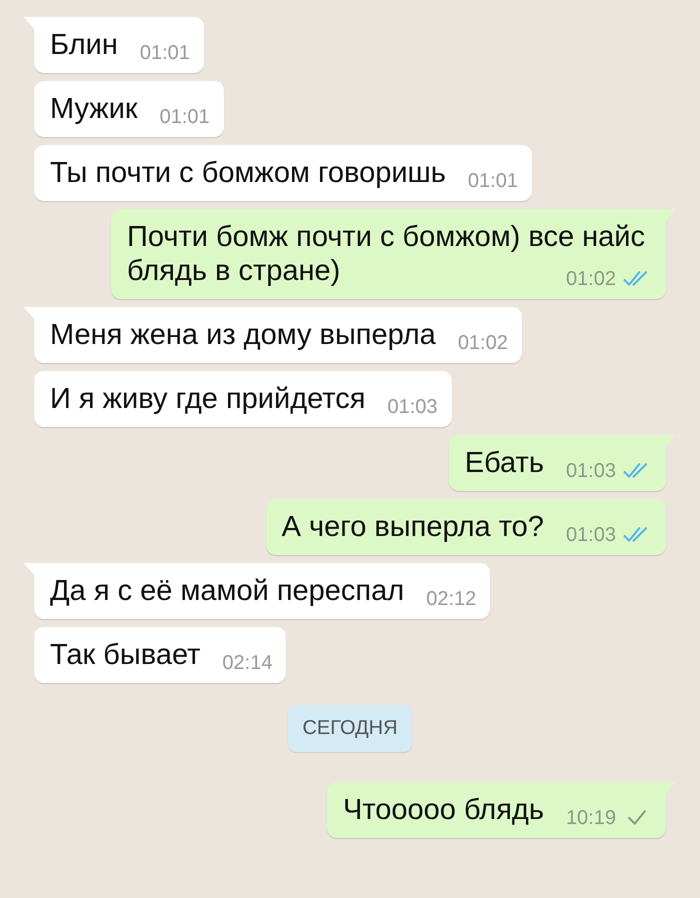 Image resolution: width=700 pixels, height=898 pixels. I want to click on message-bubble: И я живу где прийдется 01:03, so click(243, 399).